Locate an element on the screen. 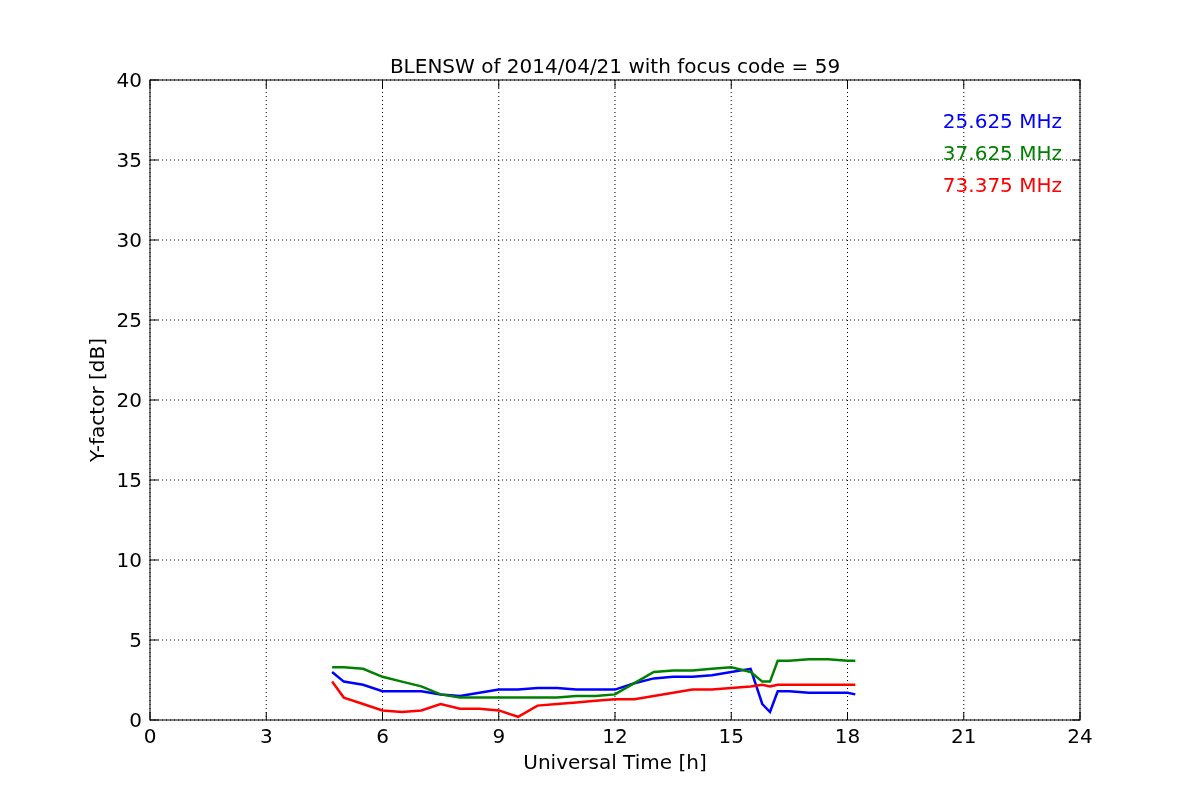 The image size is (1200, 800). y-tick-label: 15 is located at coordinates (129, 480).